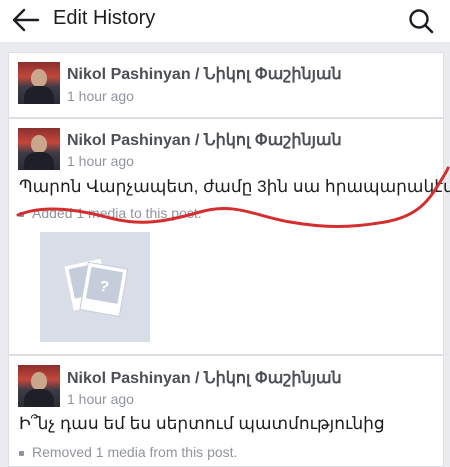  I want to click on top-bar: Edit History, so click(225, 21).